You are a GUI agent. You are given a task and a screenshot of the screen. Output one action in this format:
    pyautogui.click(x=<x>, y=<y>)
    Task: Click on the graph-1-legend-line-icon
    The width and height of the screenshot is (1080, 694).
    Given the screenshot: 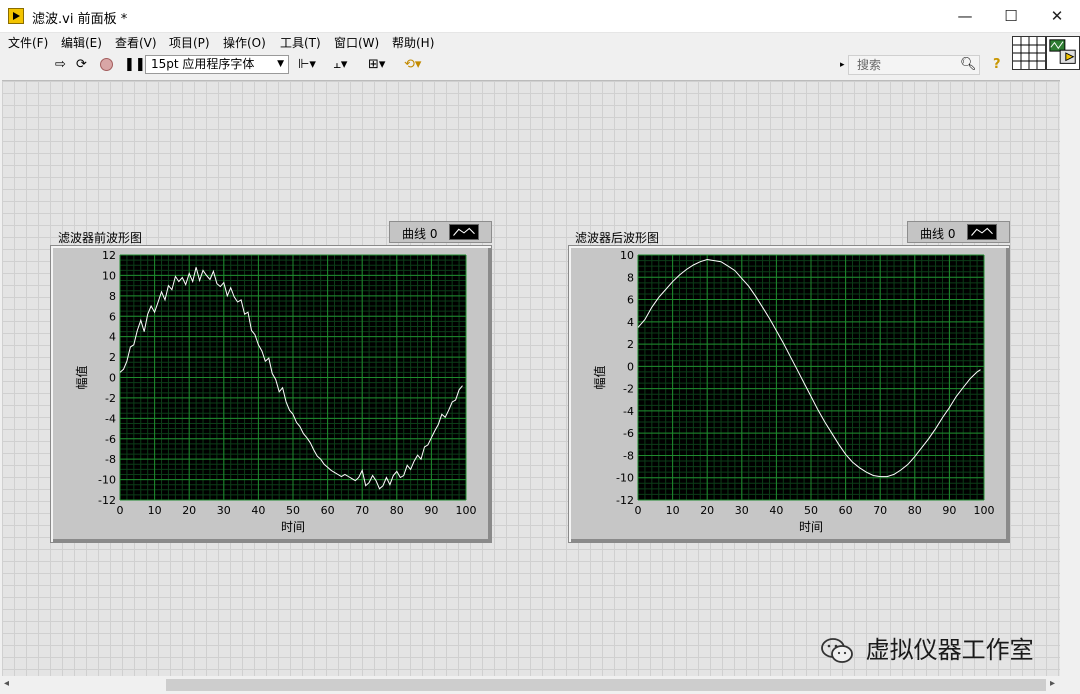 What is the action you would take?
    pyautogui.click(x=464, y=232)
    